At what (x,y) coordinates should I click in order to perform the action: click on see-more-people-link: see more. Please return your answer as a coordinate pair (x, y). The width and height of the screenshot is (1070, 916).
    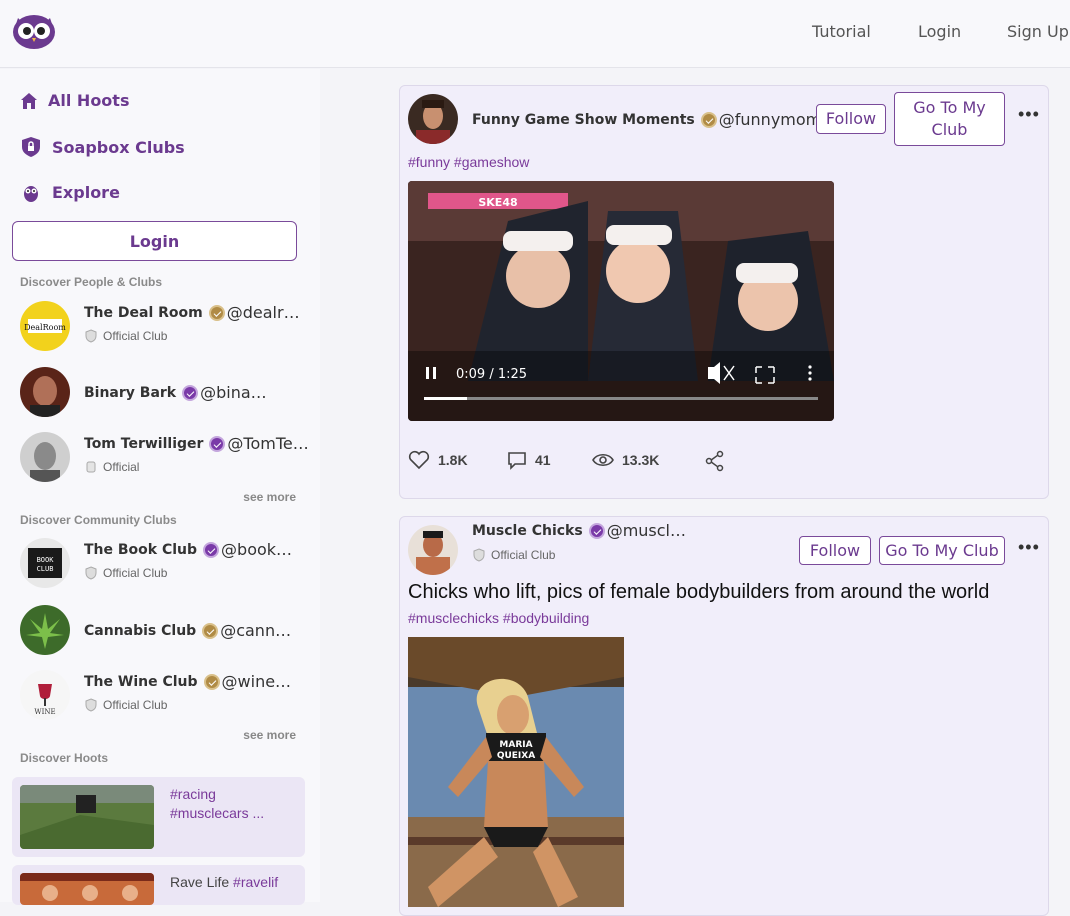
    Looking at the image, I should click on (269, 497).